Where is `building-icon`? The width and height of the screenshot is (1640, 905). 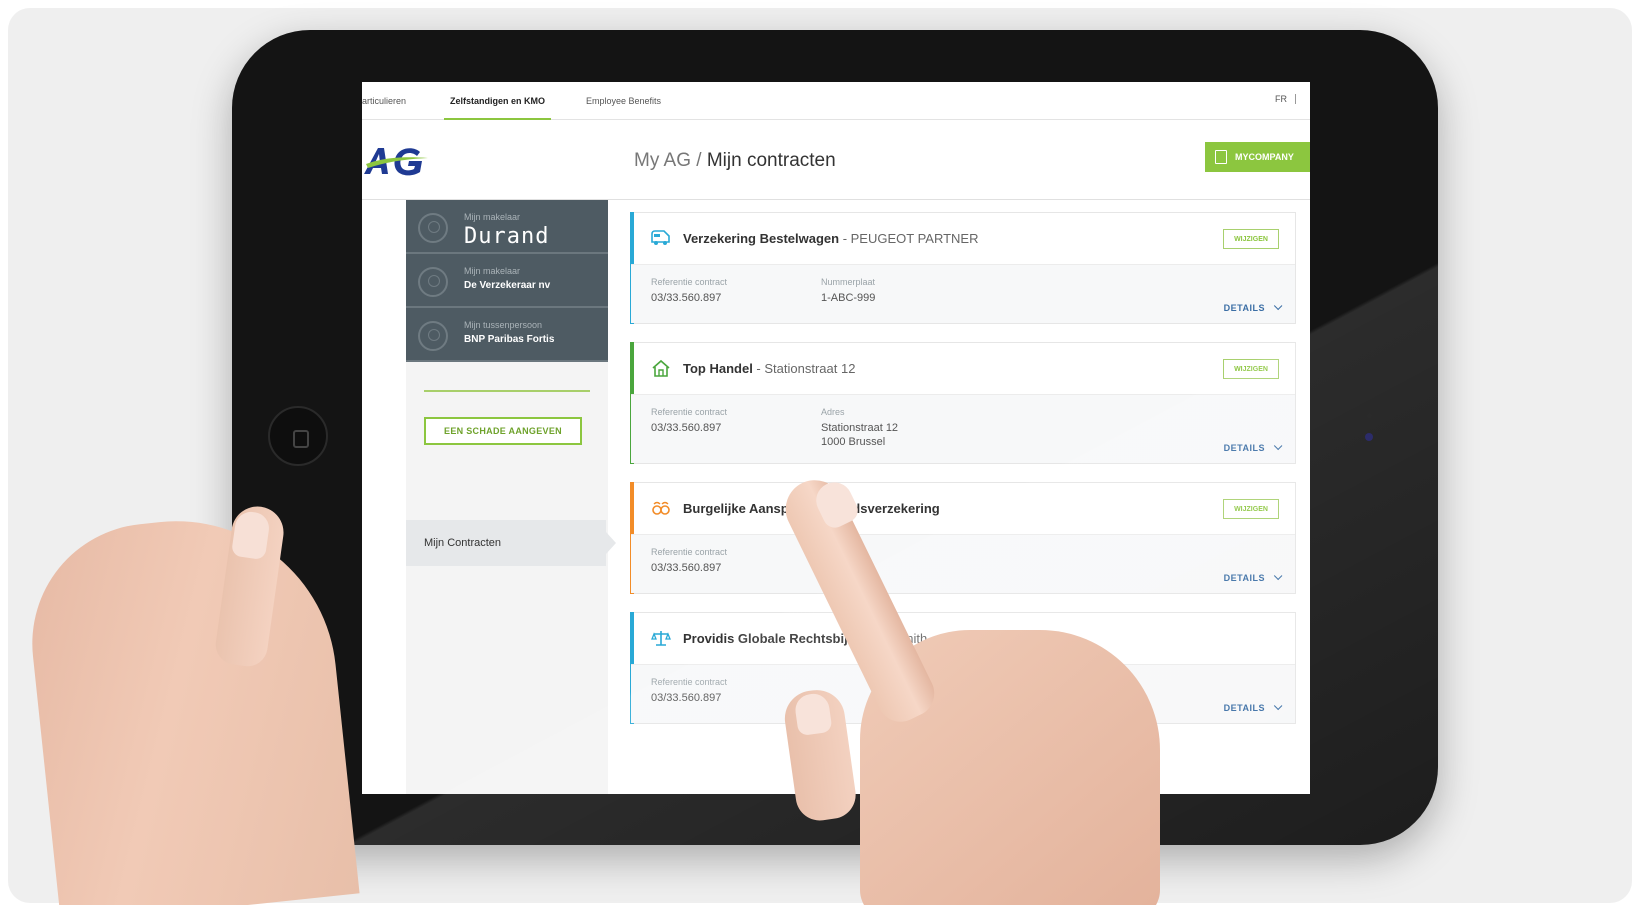
building-icon is located at coordinates (1221, 157).